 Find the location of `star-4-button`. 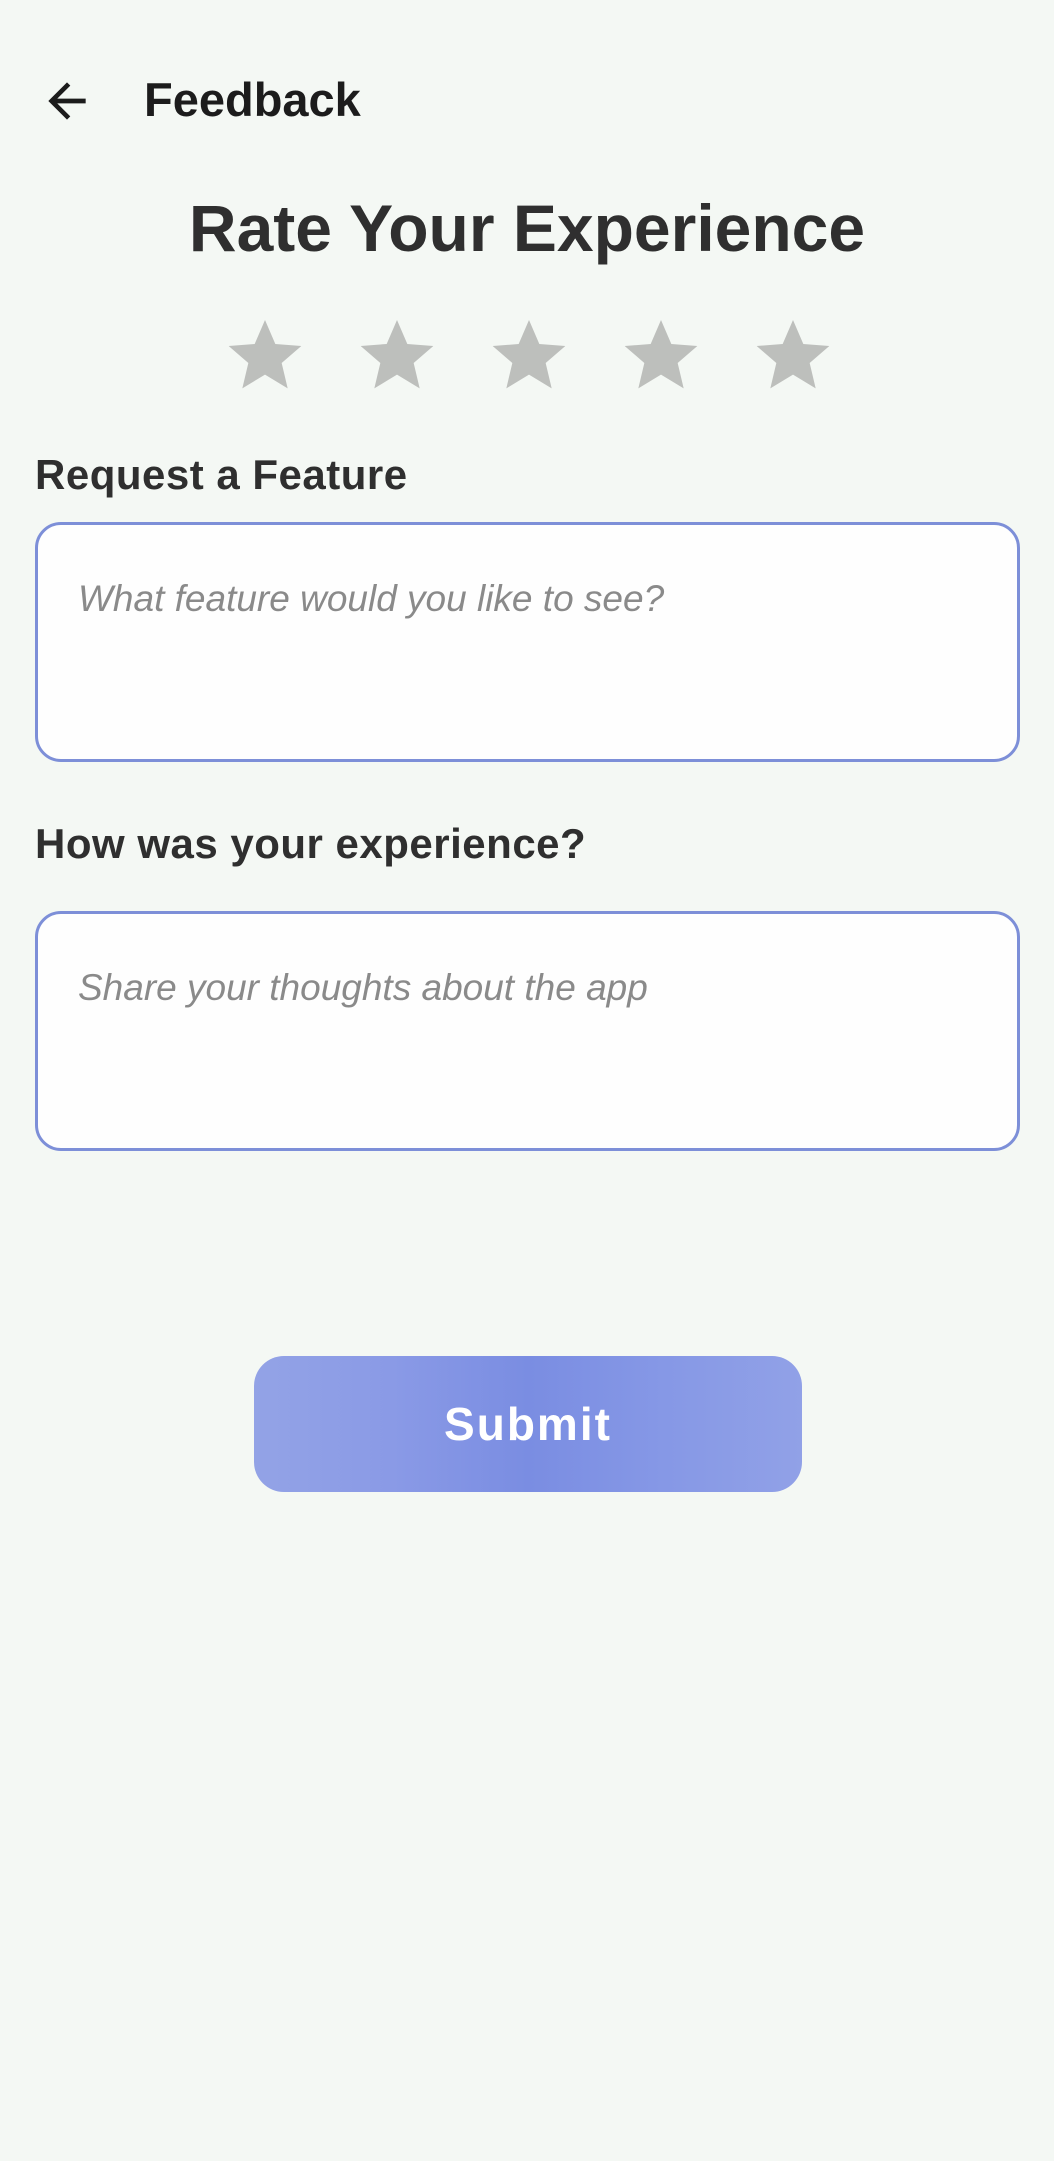

star-4-button is located at coordinates (661, 355).